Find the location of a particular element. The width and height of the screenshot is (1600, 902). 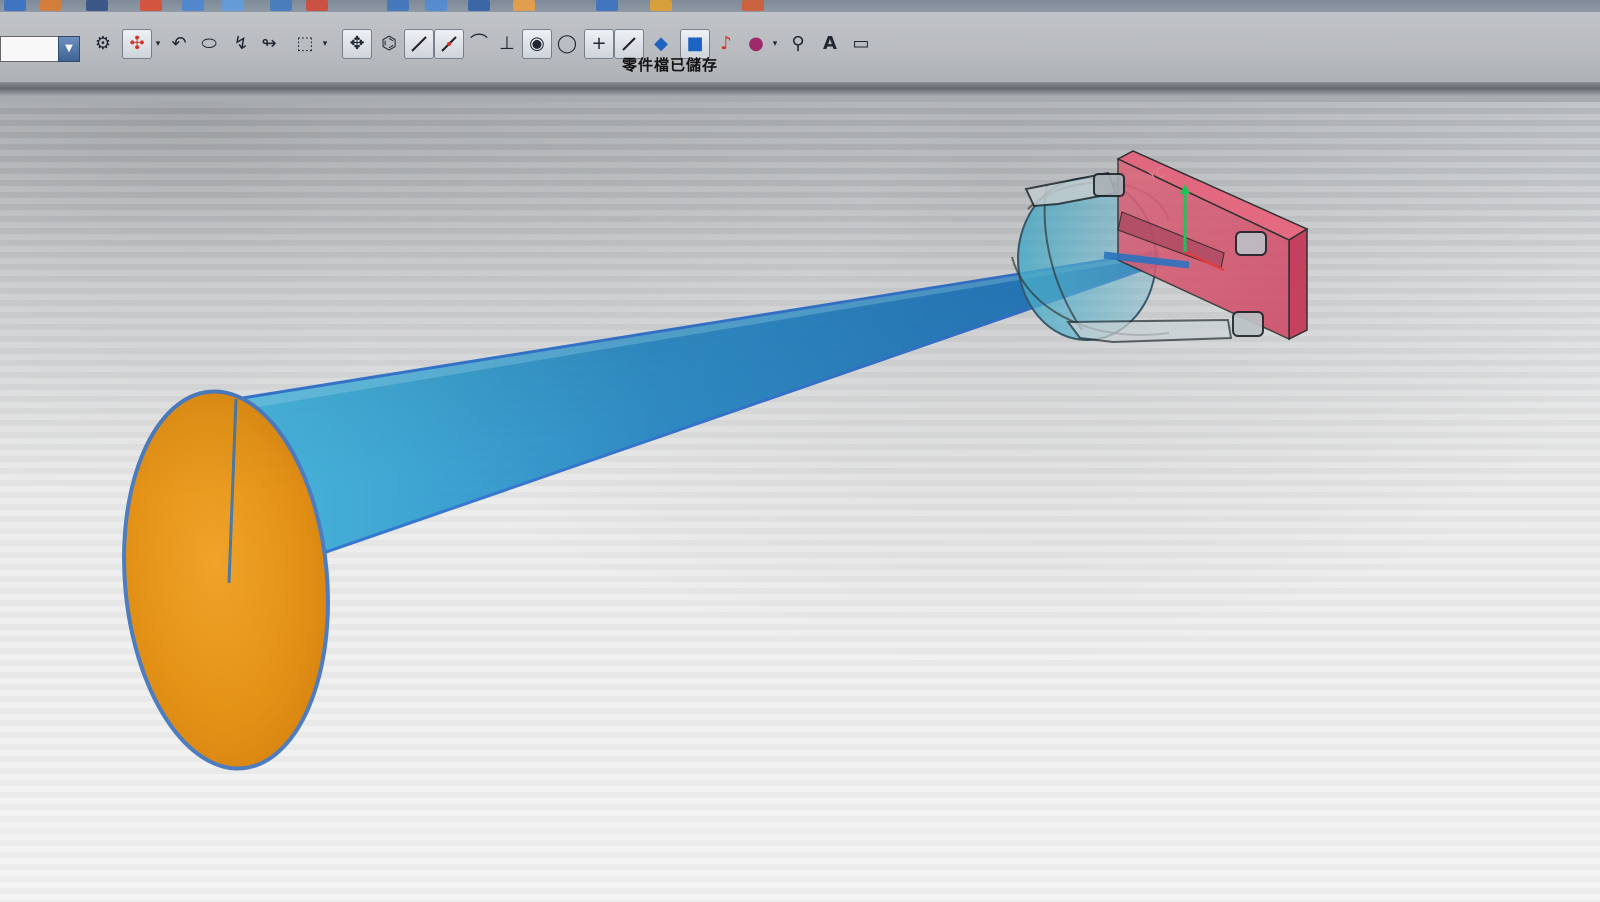

center-point-icon: ◉ is located at coordinates (537, 44).